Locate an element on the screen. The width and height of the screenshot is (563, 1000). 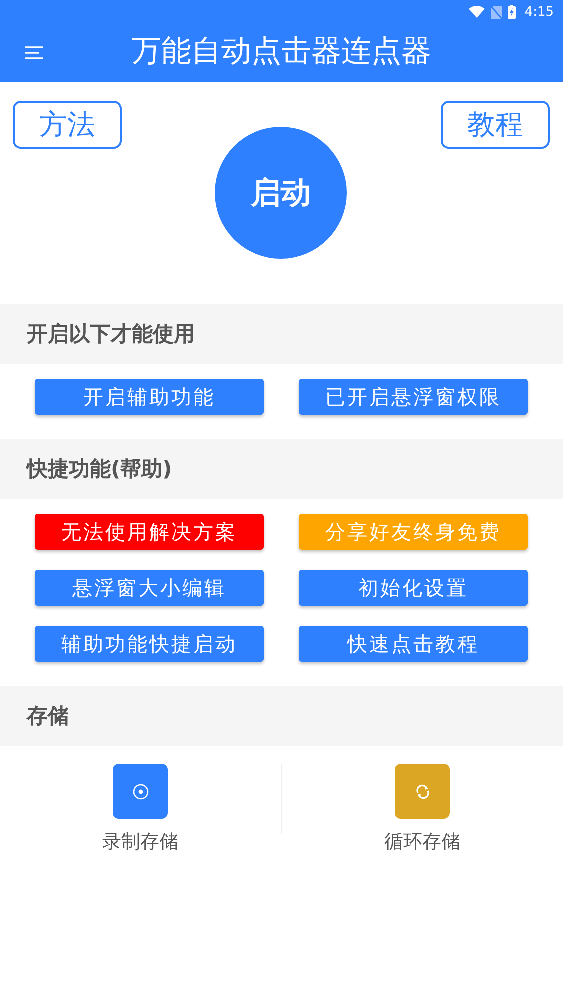
feature-button: 辅助功能快捷启动 is located at coordinates (149, 644).